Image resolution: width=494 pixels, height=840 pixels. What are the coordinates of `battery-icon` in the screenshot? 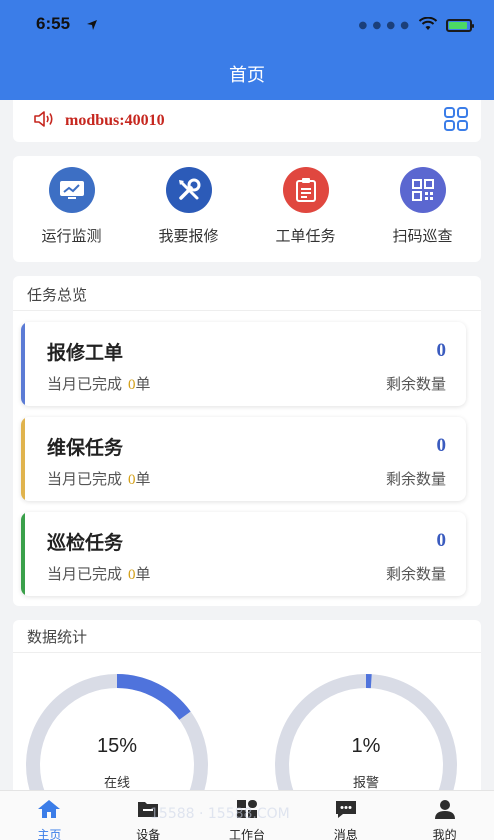 It's located at (460, 25).